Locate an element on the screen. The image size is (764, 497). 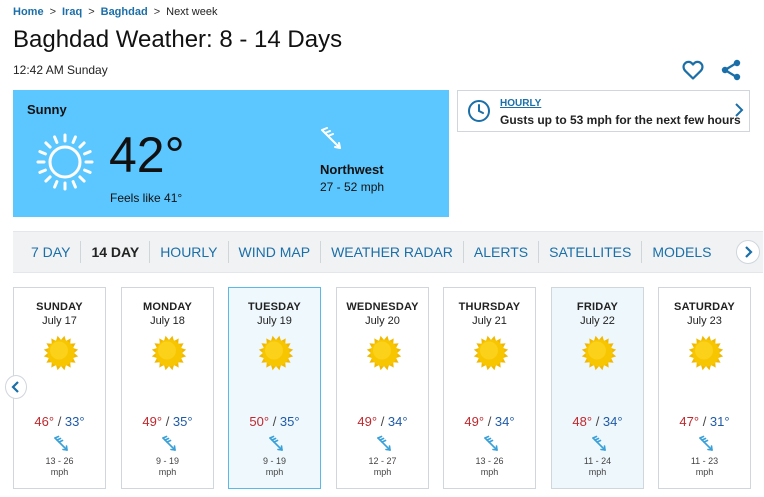
high-temp: 46° is located at coordinates (44, 421).